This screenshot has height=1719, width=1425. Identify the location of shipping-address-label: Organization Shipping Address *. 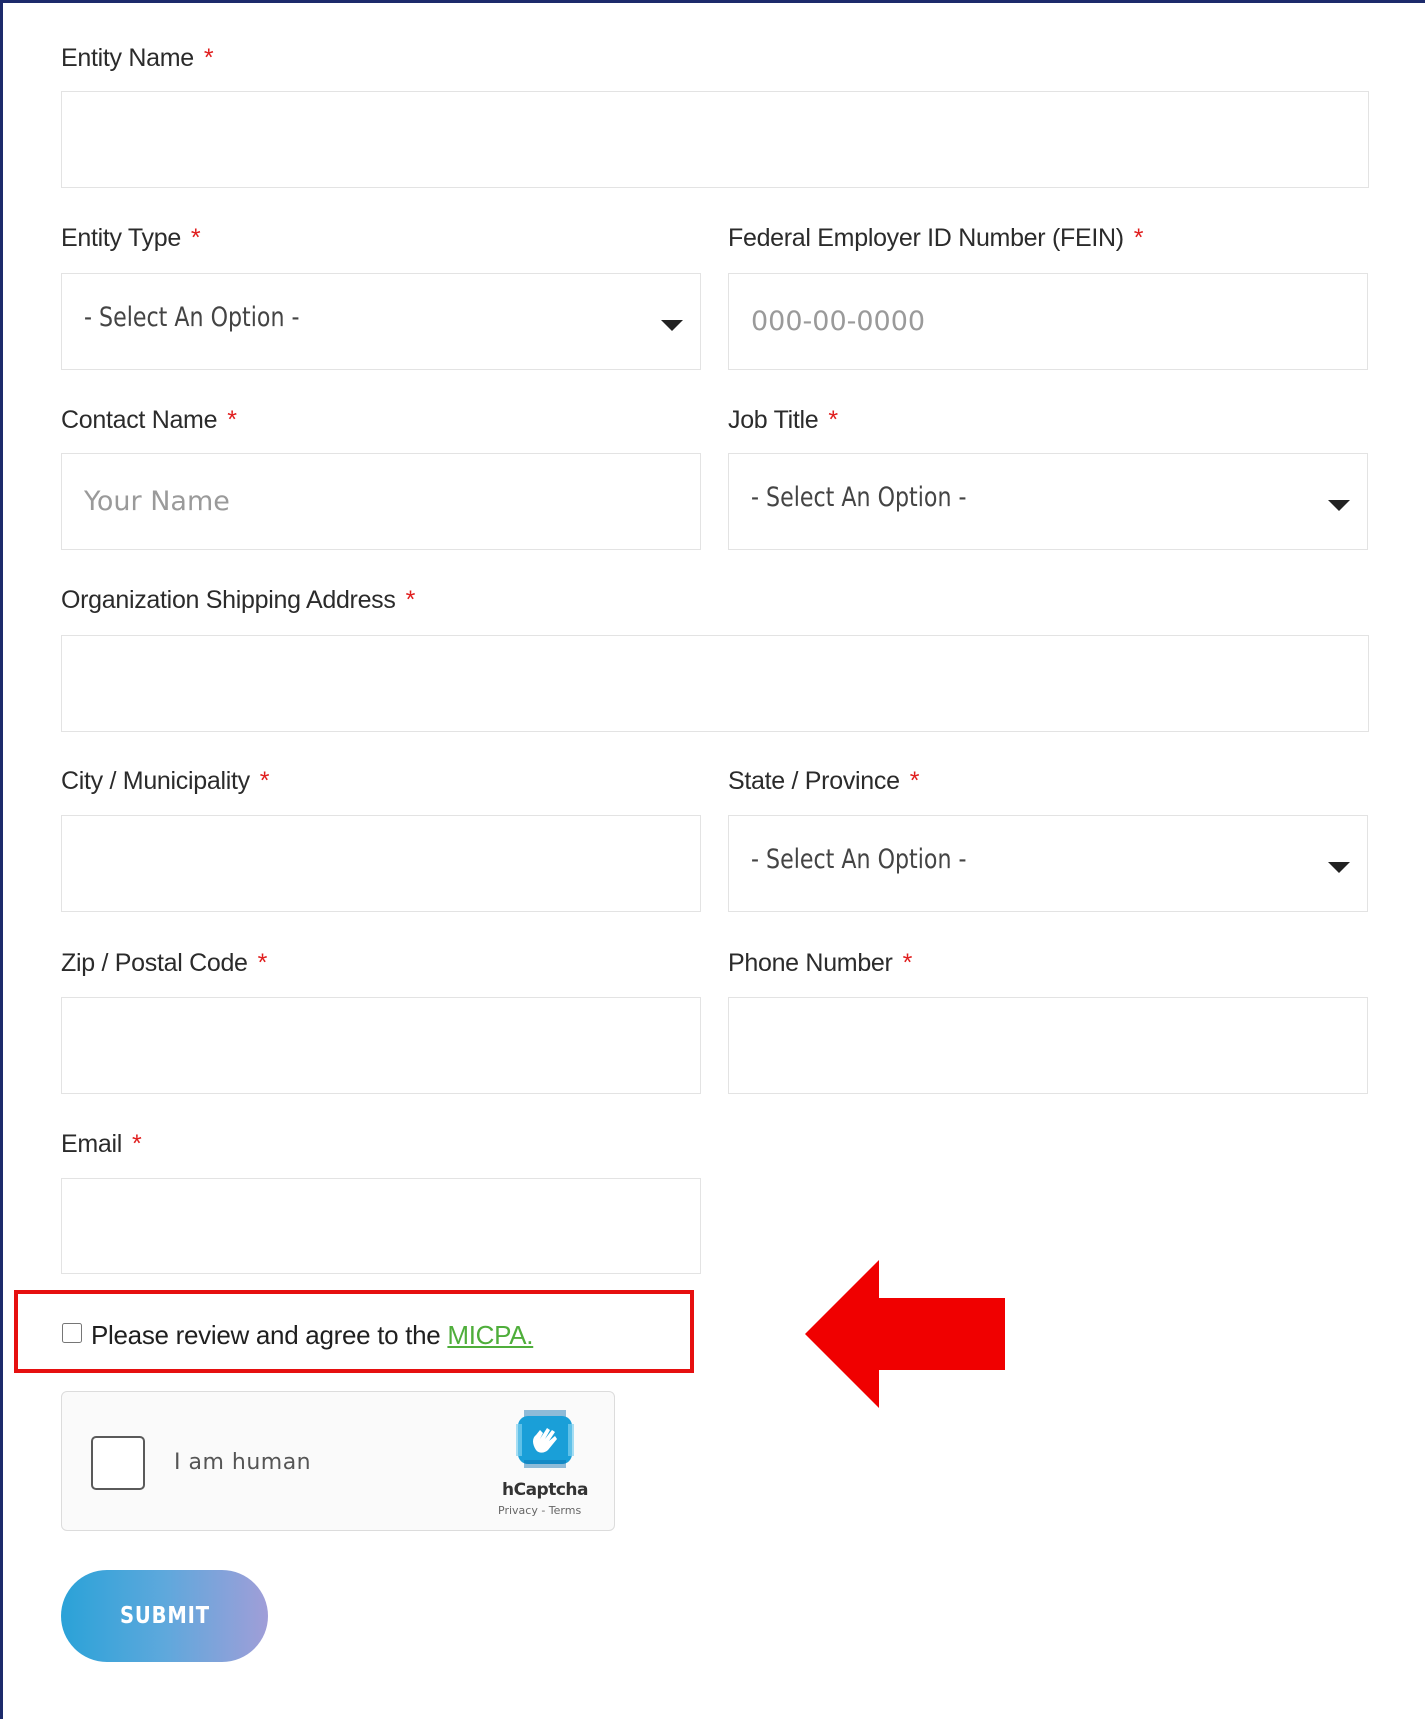
(238, 600).